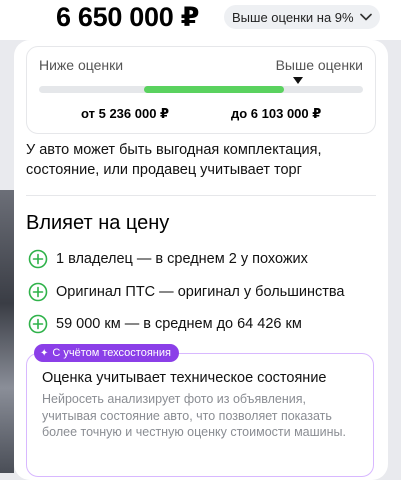  Describe the element at coordinates (98, 223) in the screenshot. I see `section-title: Влияет на цену` at that location.